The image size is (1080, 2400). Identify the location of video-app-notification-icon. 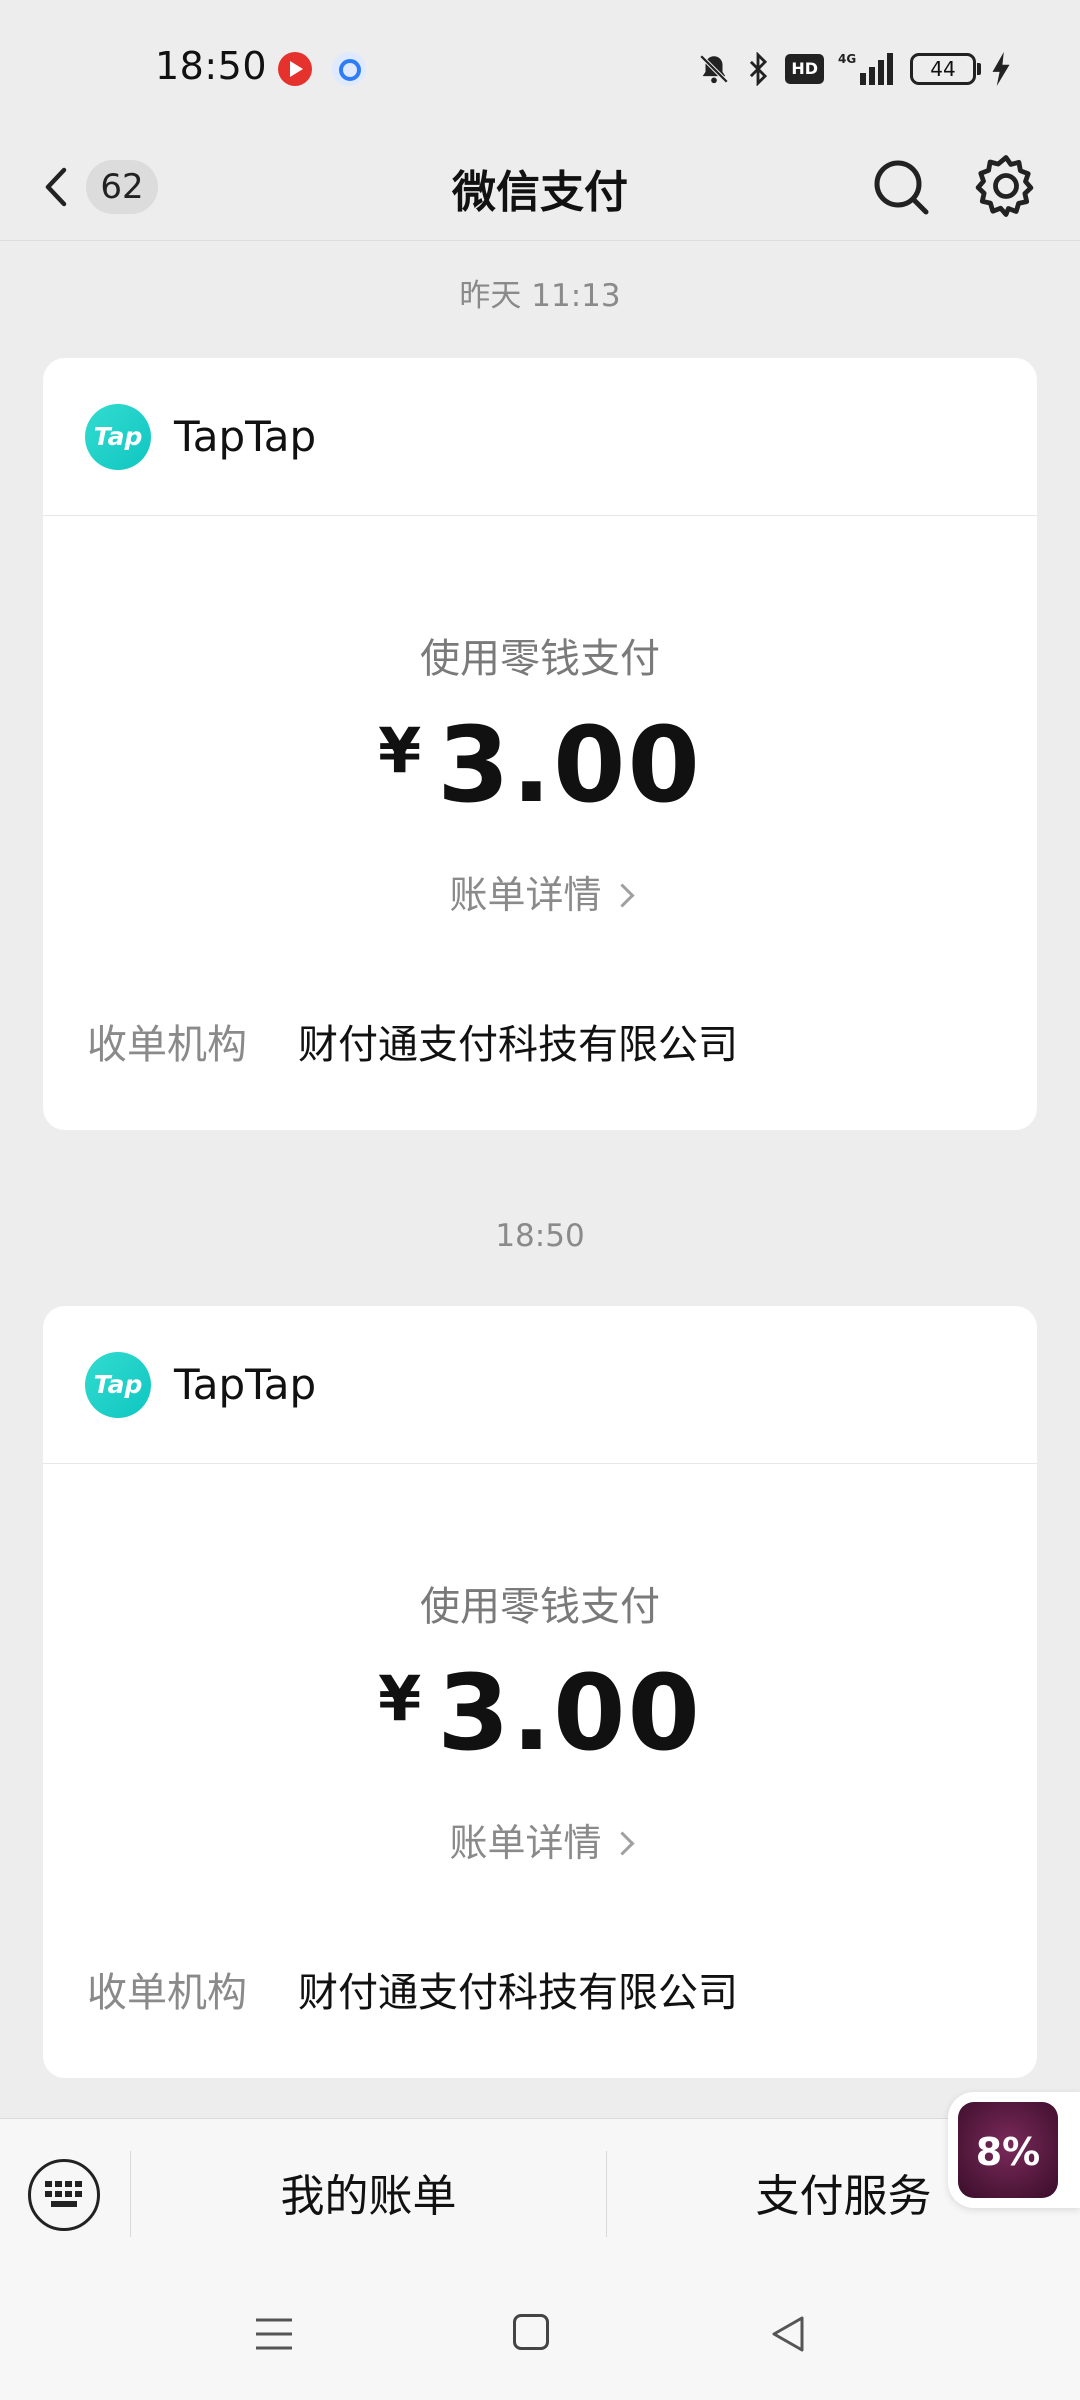
(295, 69).